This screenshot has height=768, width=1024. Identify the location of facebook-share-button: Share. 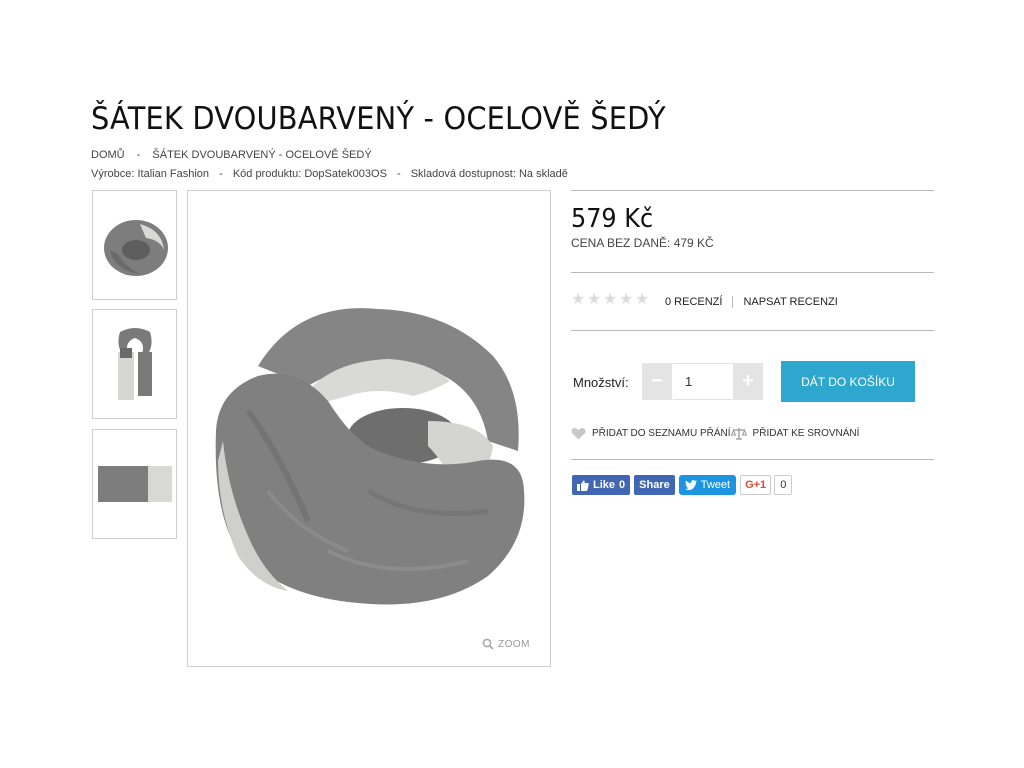
(654, 485).